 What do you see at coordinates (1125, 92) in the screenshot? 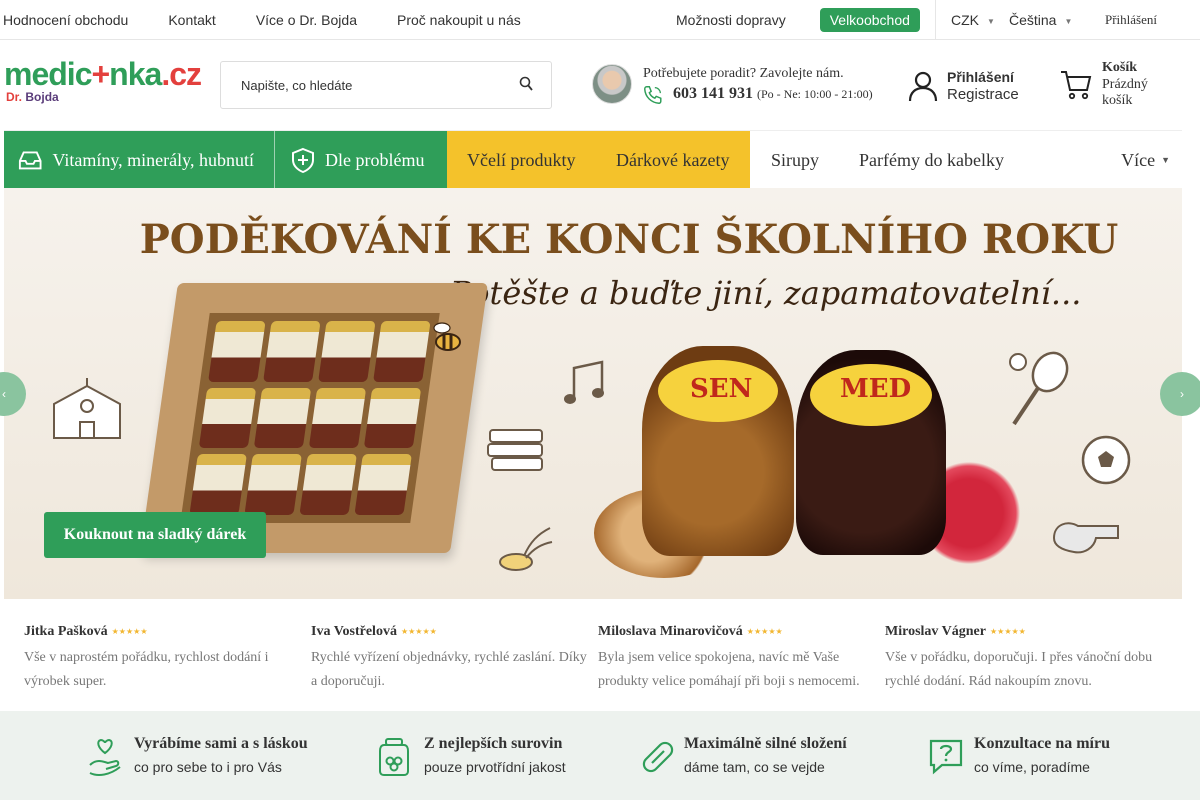
I see `cart-status: Prázdný košík` at bounding box center [1125, 92].